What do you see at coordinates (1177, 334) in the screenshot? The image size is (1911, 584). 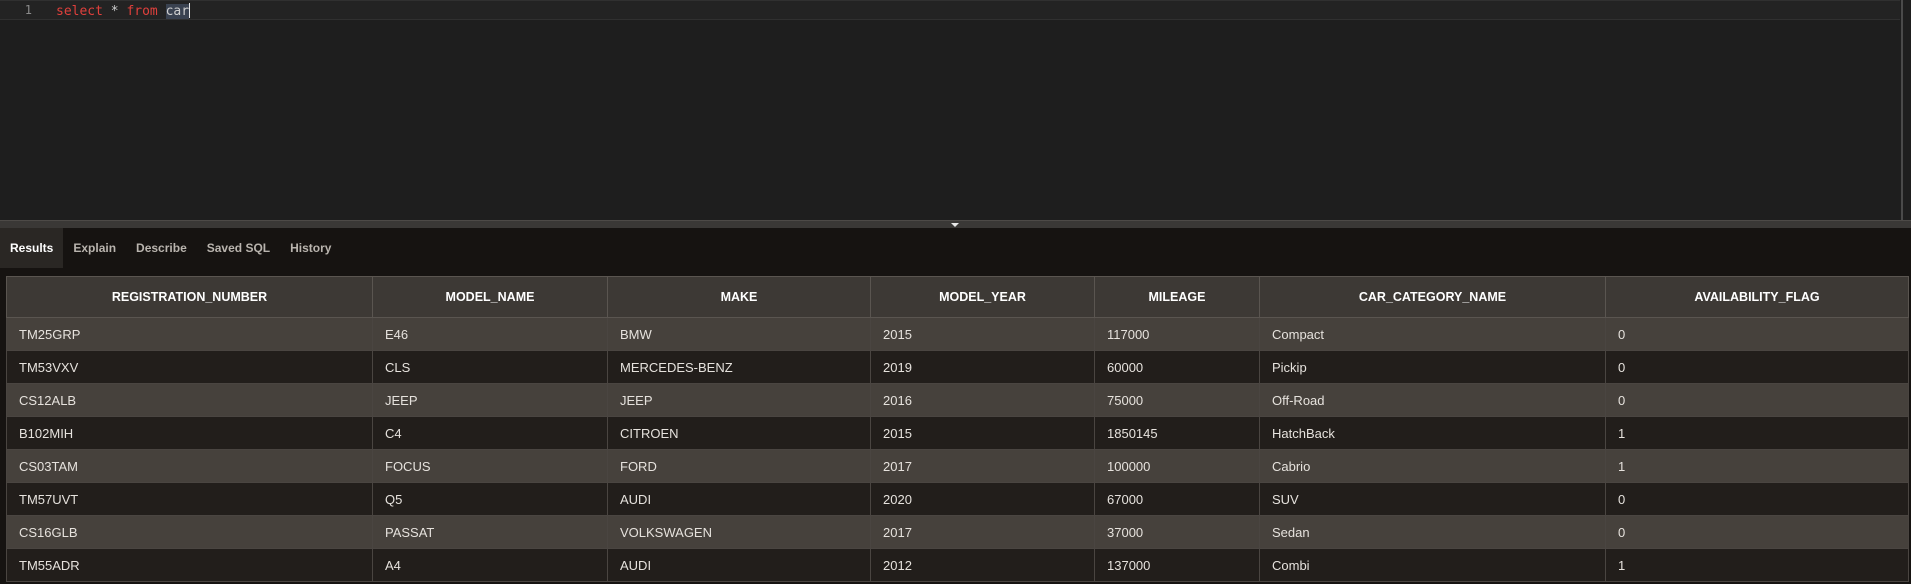 I see `table-cell: 117000` at bounding box center [1177, 334].